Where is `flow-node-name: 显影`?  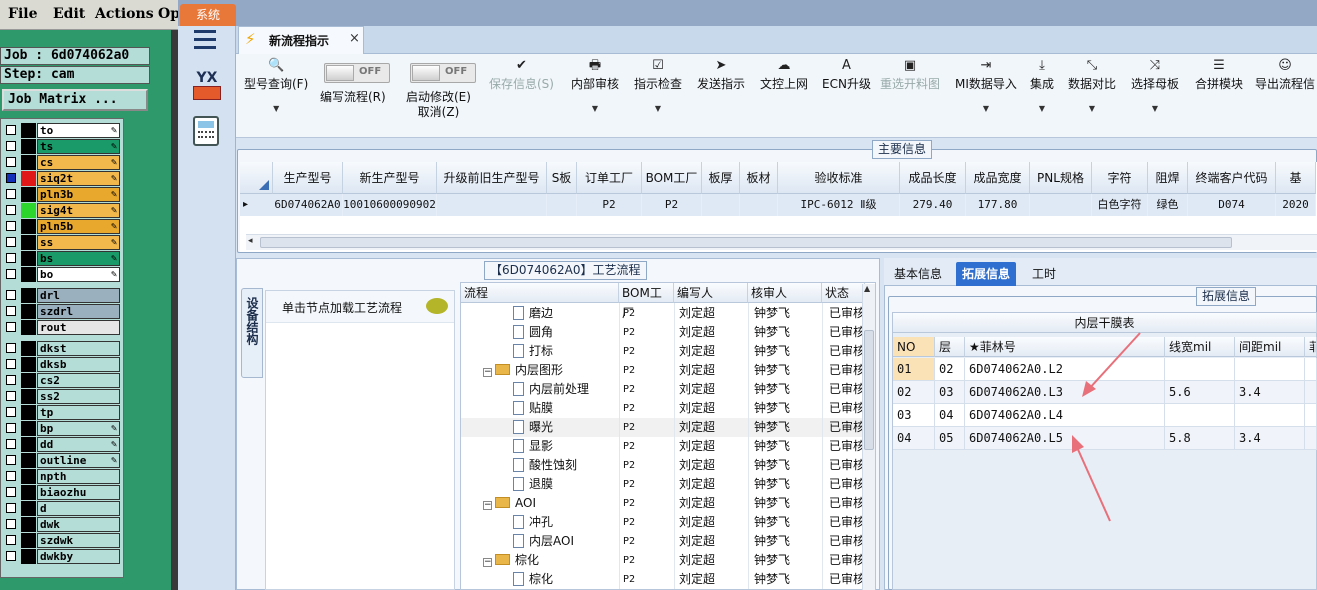 flow-node-name: 显影 is located at coordinates (533, 446).